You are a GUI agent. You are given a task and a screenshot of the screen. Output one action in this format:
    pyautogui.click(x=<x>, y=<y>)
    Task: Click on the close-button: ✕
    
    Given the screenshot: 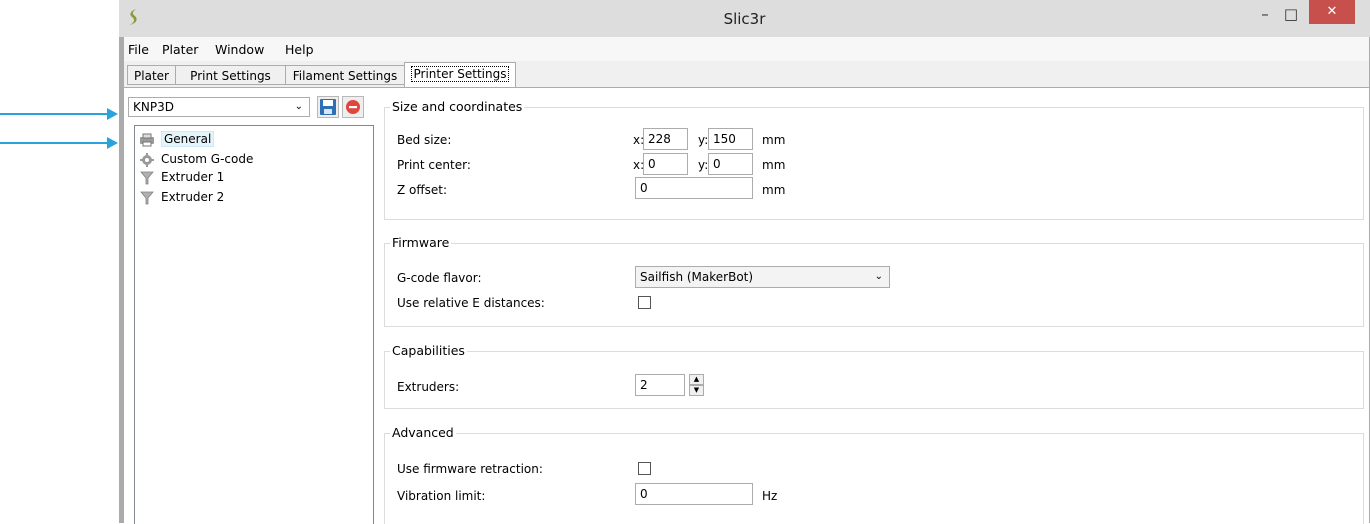 What is the action you would take?
    pyautogui.click(x=1332, y=12)
    